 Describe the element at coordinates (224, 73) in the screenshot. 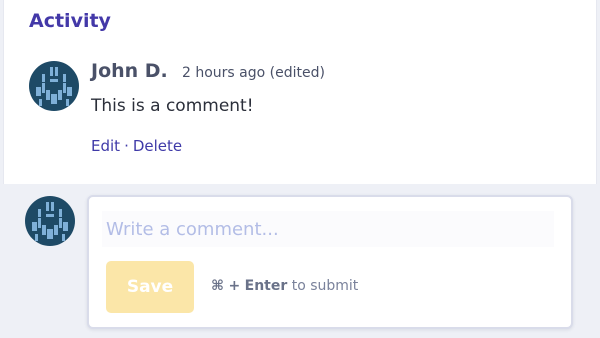

I see `comment-time: 2 hours ago` at that location.